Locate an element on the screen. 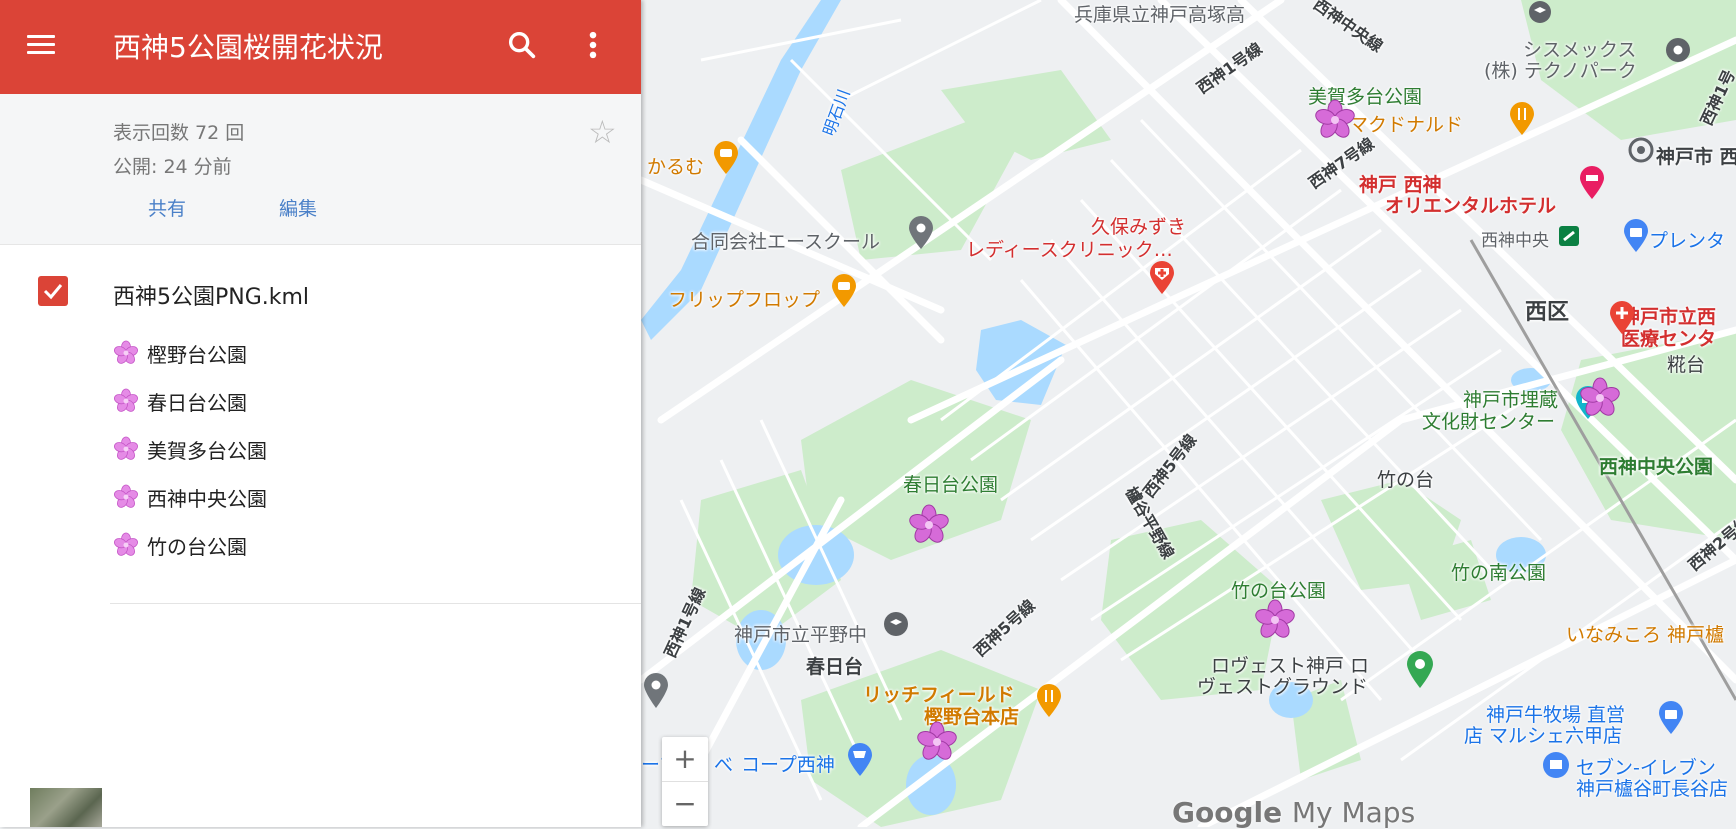 The height and width of the screenshot is (829, 1736). list-item: 樫野台公園 is located at coordinates (190, 353).